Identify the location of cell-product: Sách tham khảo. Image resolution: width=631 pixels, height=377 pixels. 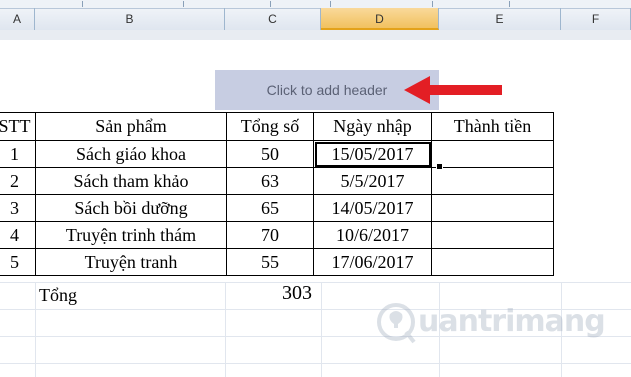
(131, 181).